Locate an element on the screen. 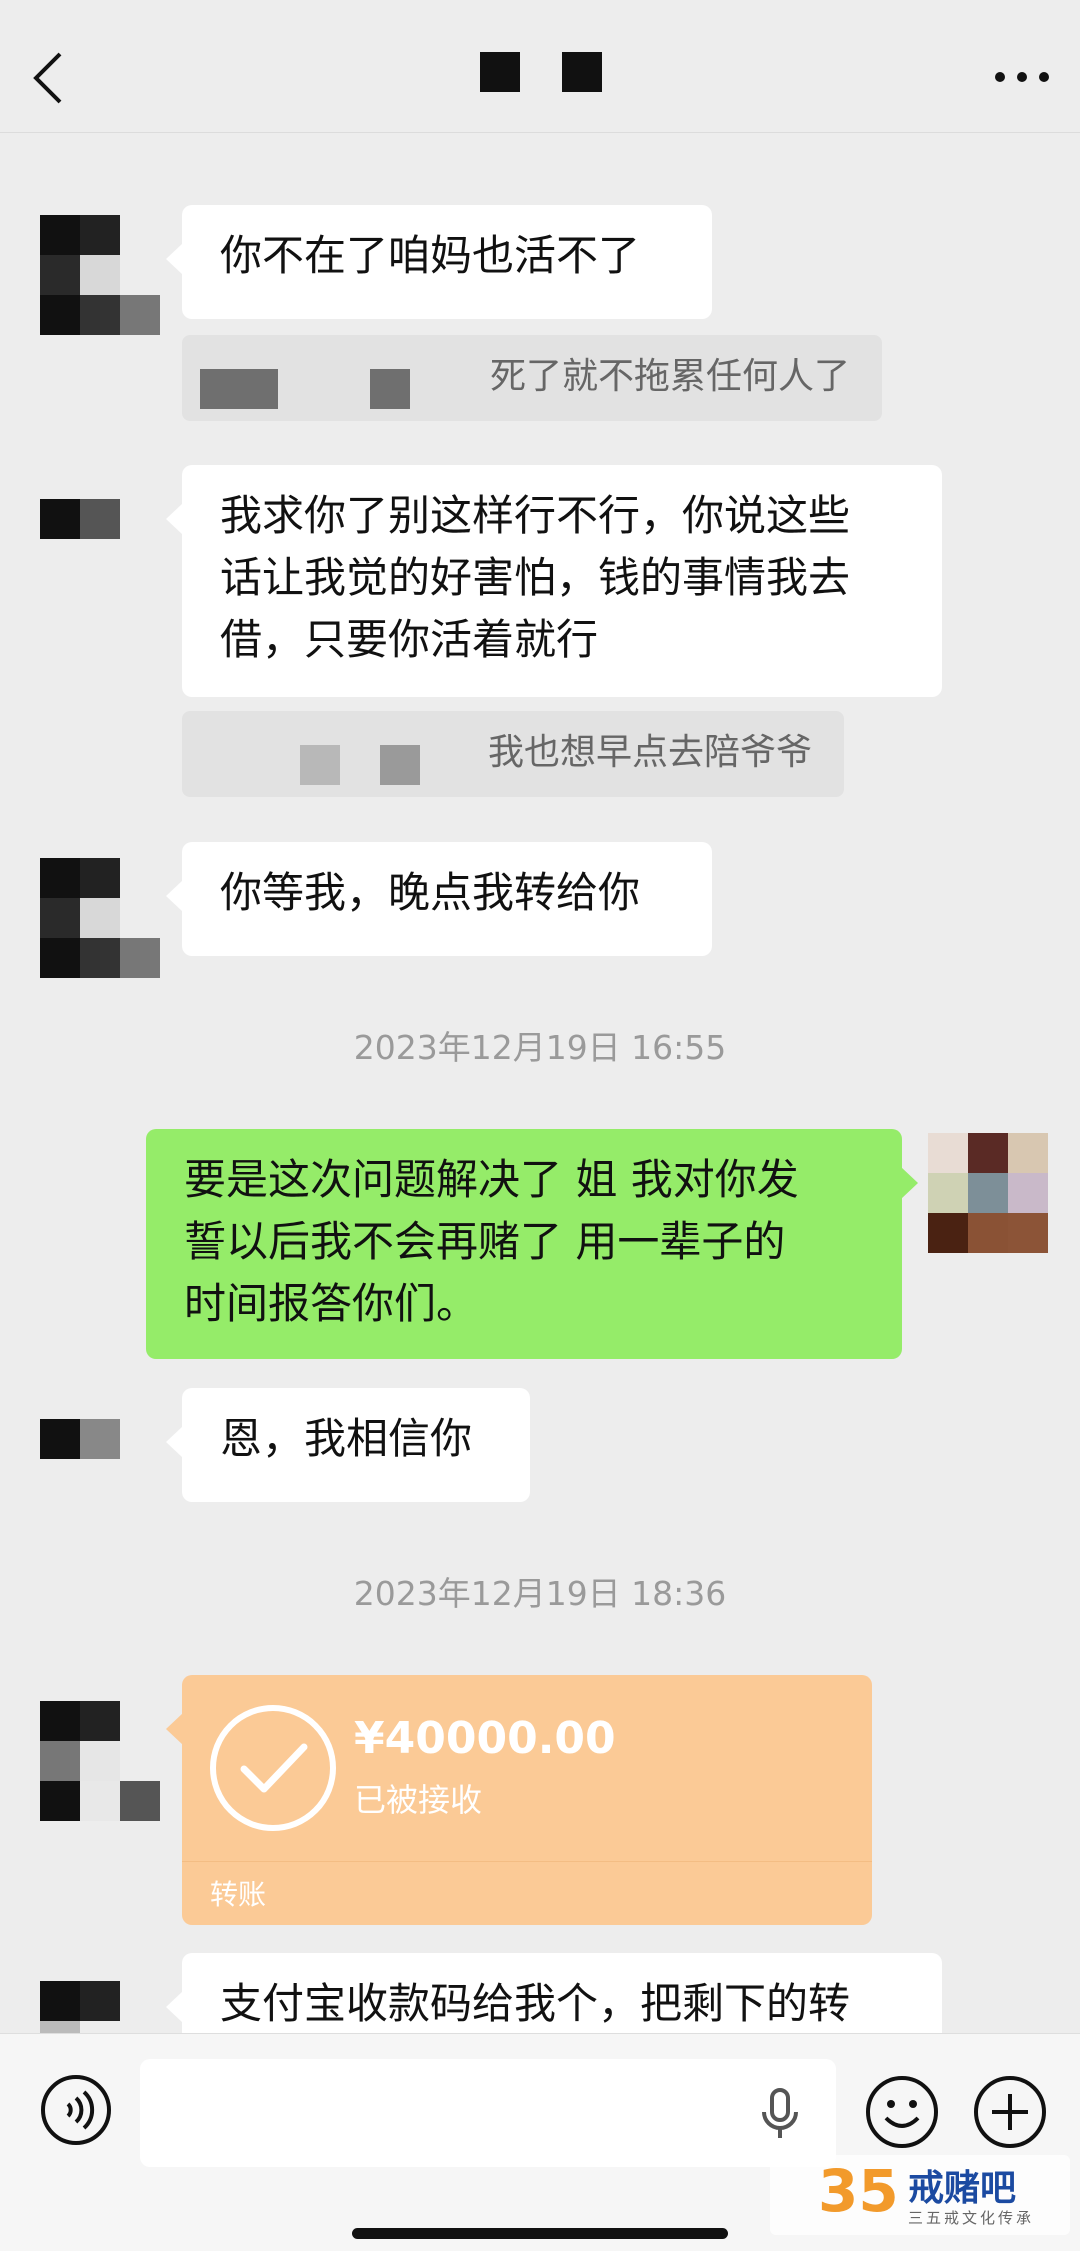 This screenshot has width=1080, height=2251. watermark-logo-number: 35 is located at coordinates (858, 2191).